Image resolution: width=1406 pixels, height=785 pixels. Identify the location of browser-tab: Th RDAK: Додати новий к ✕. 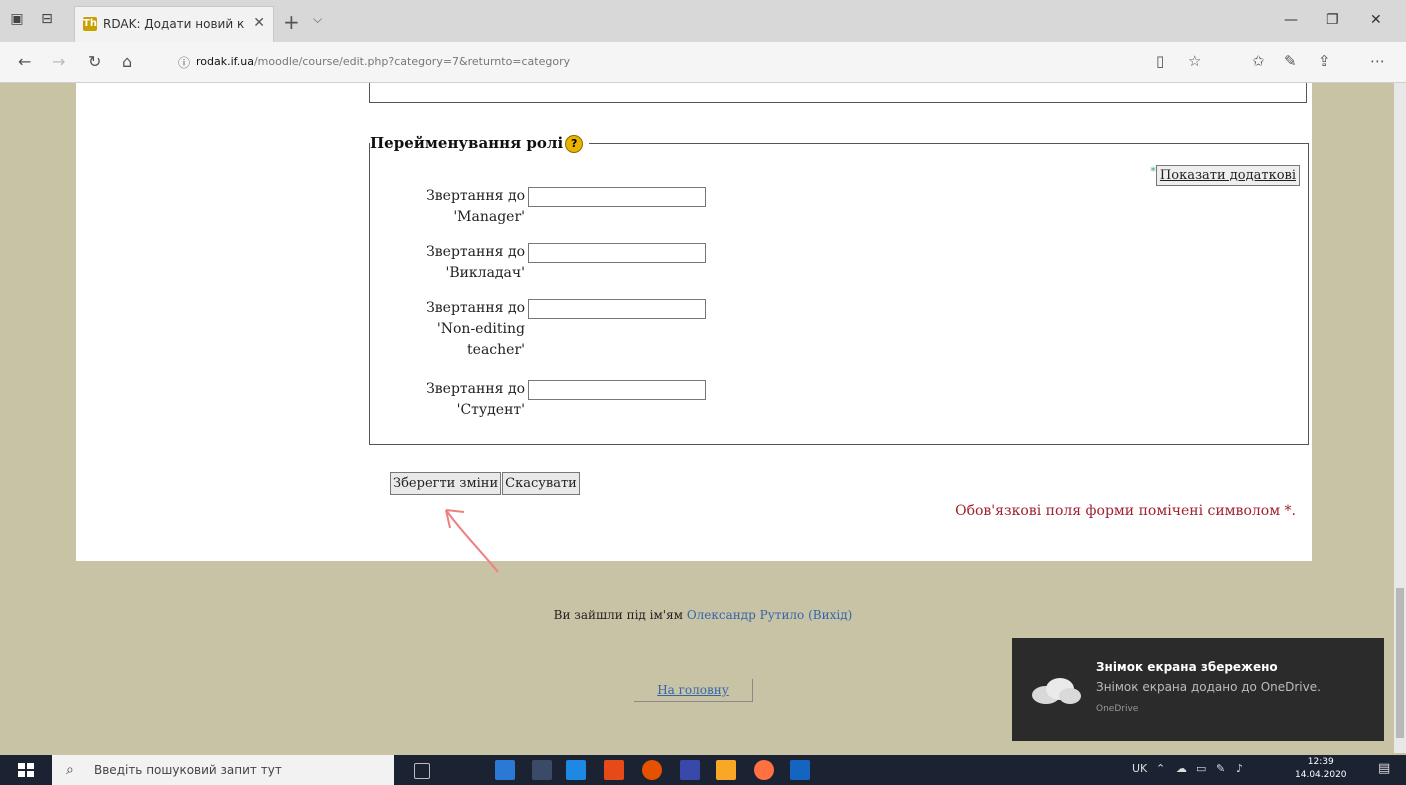
(174, 24).